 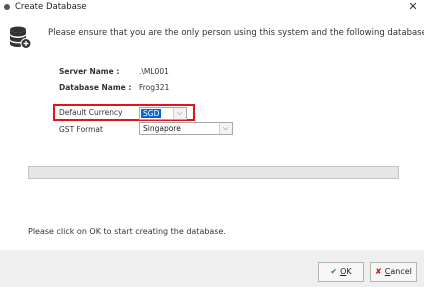 What do you see at coordinates (212, 8) in the screenshot?
I see `title-bar: Create Database ✕` at bounding box center [212, 8].